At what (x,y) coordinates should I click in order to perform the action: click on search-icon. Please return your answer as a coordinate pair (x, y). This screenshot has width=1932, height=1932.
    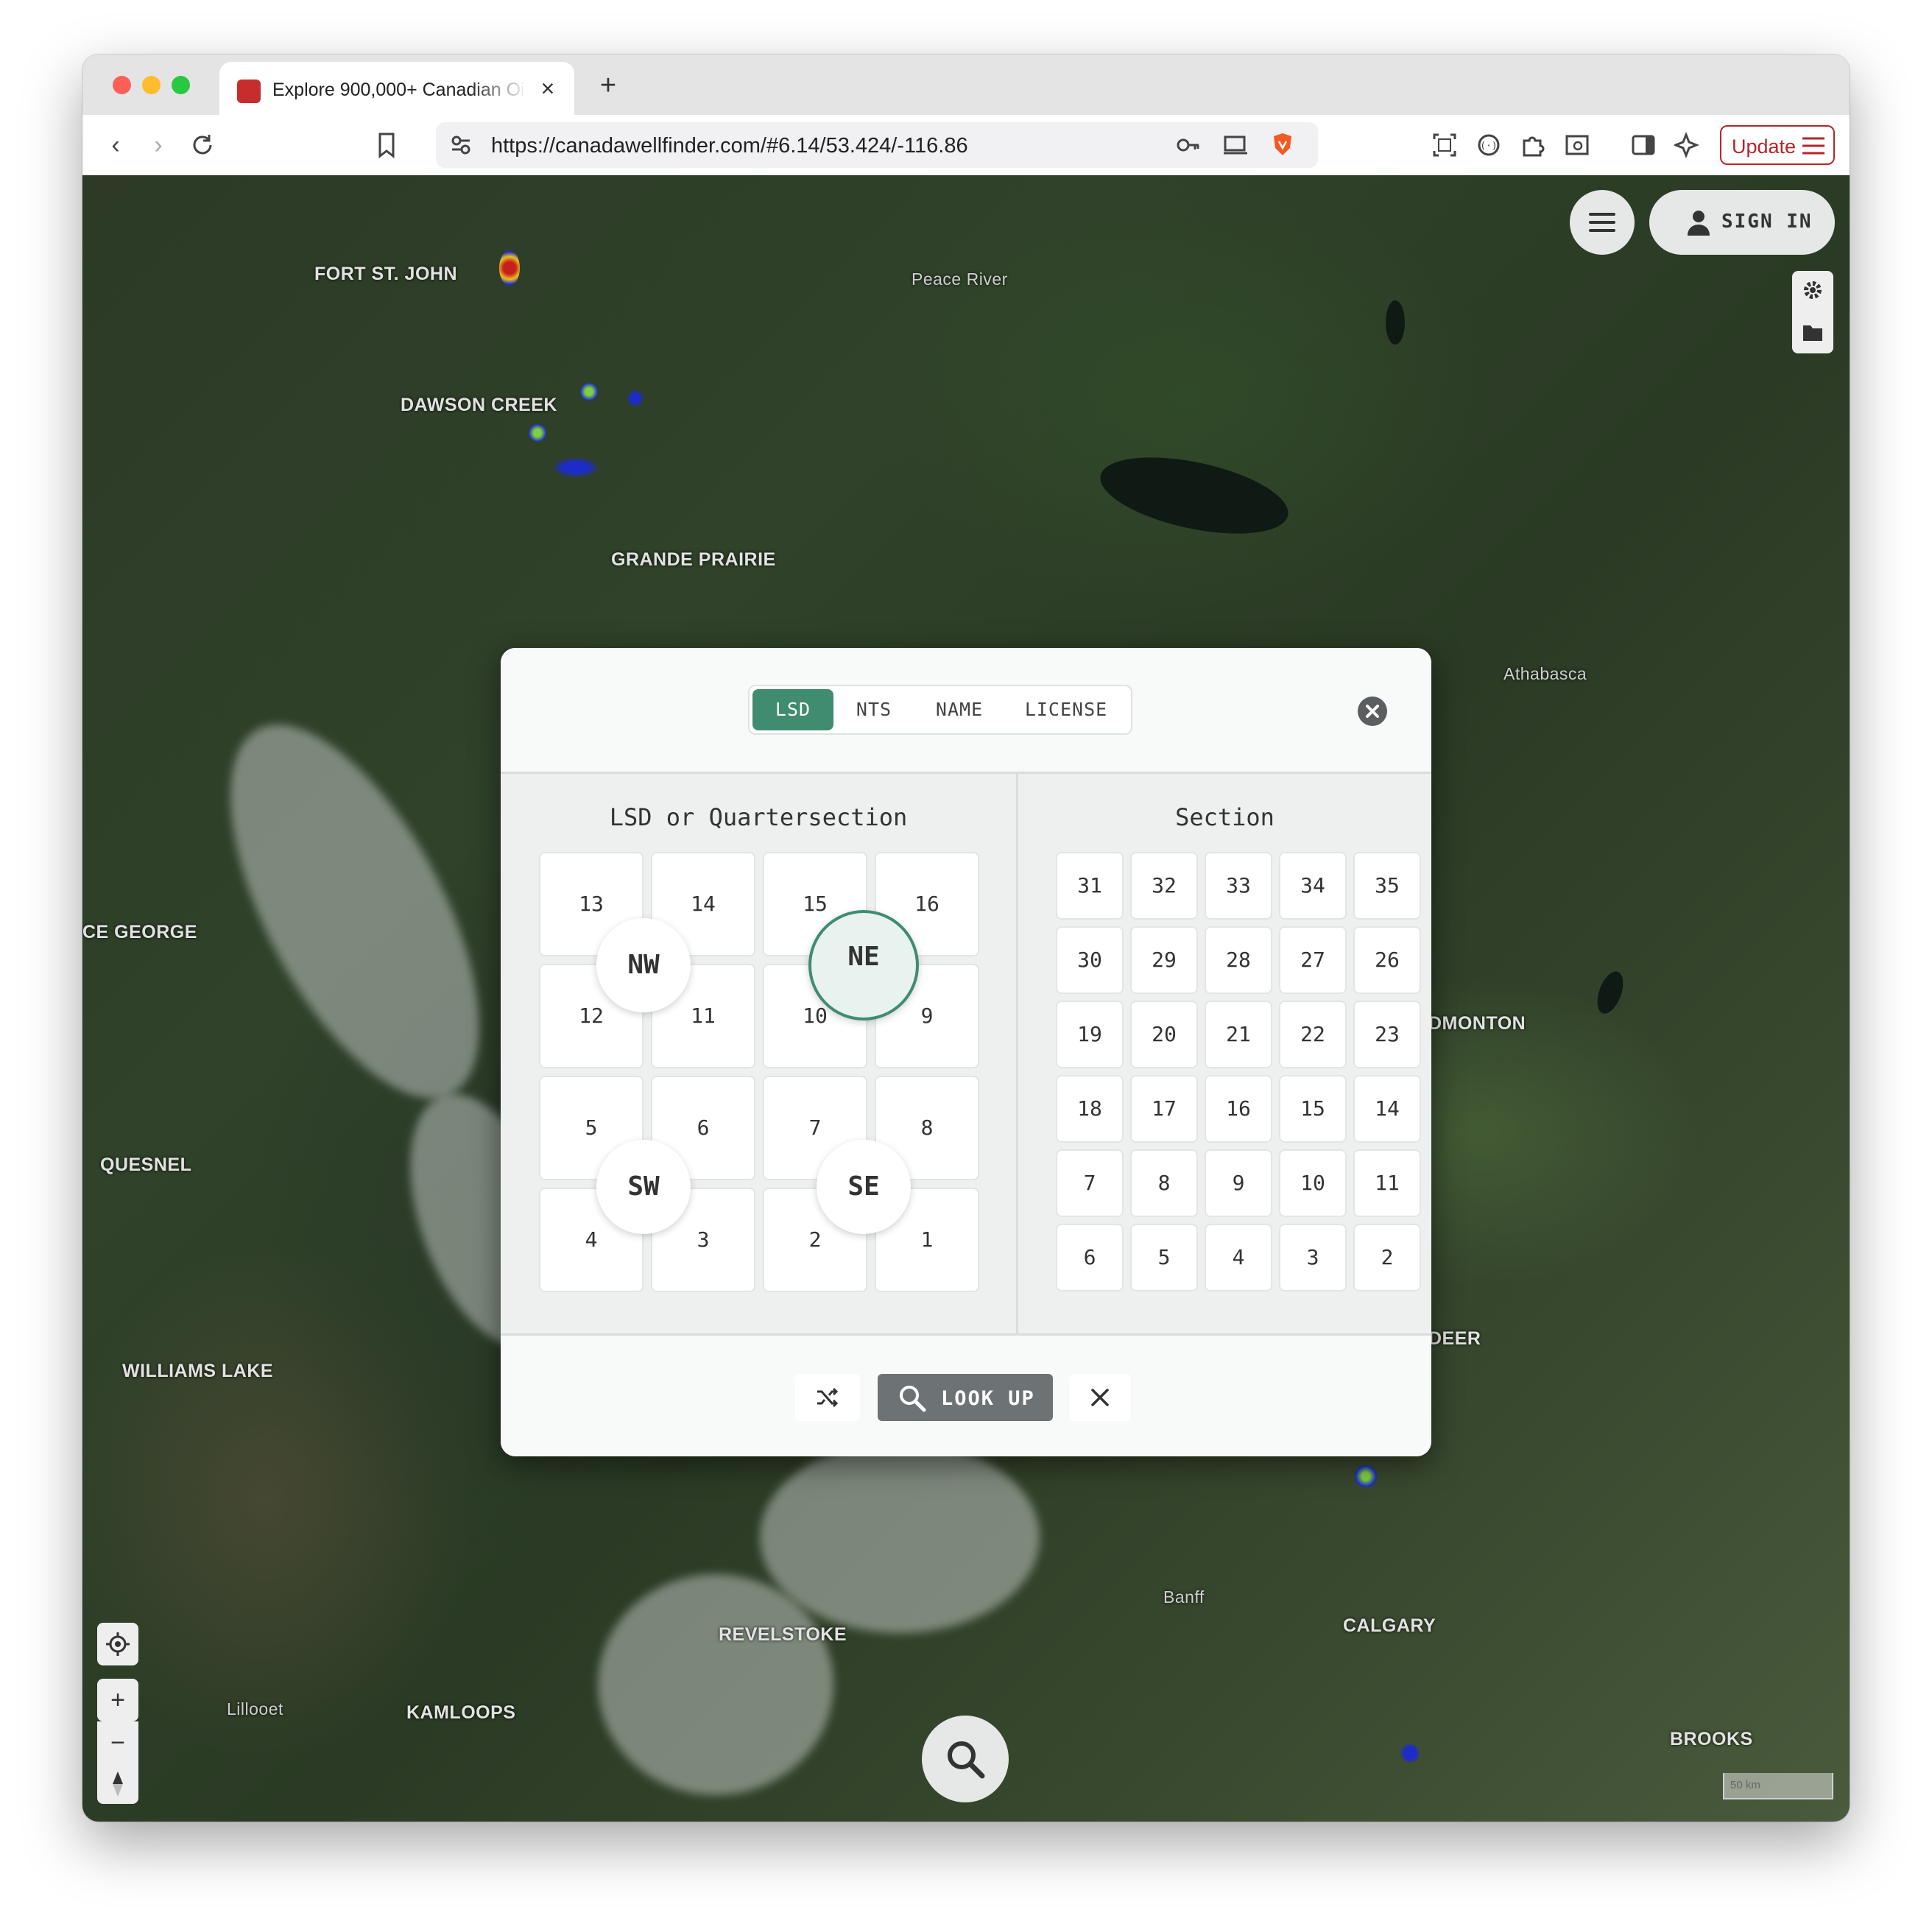
    Looking at the image, I should click on (966, 1760).